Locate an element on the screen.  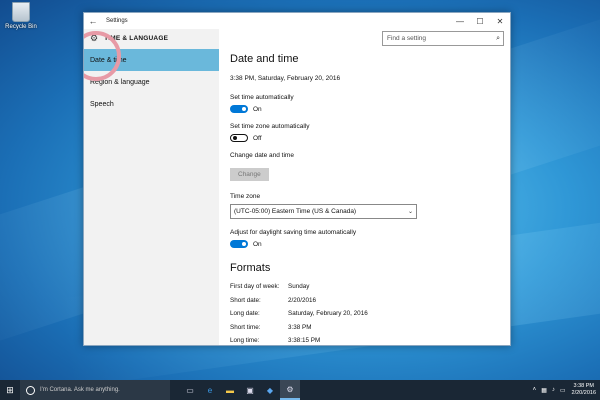
clock-time: 3:38 PM is located at coordinates (583, 386).